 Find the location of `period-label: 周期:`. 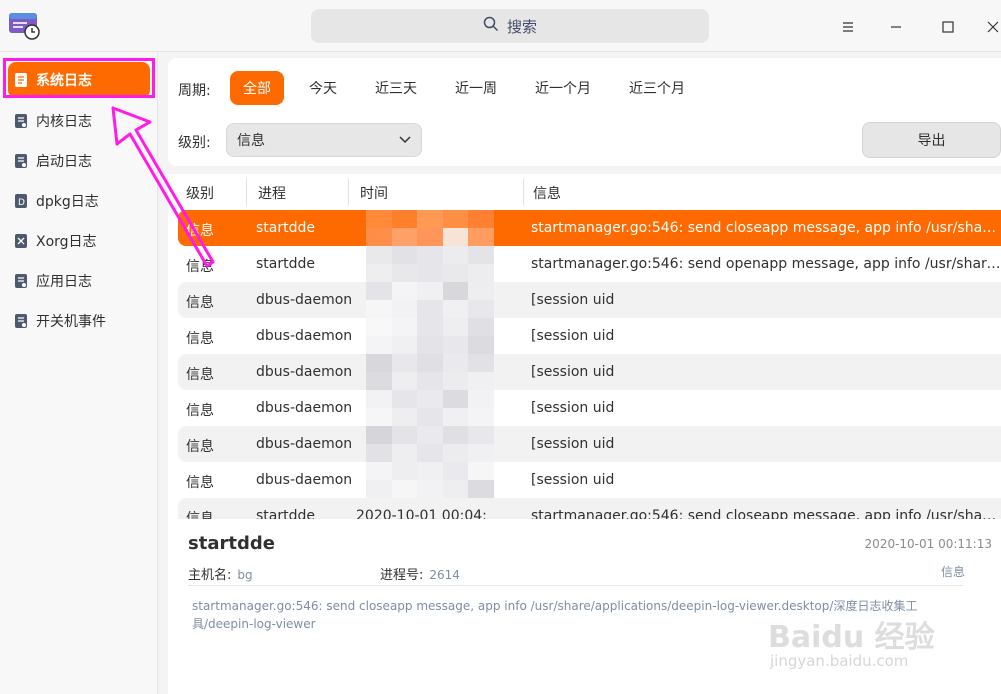

period-label: 周期: is located at coordinates (194, 91).